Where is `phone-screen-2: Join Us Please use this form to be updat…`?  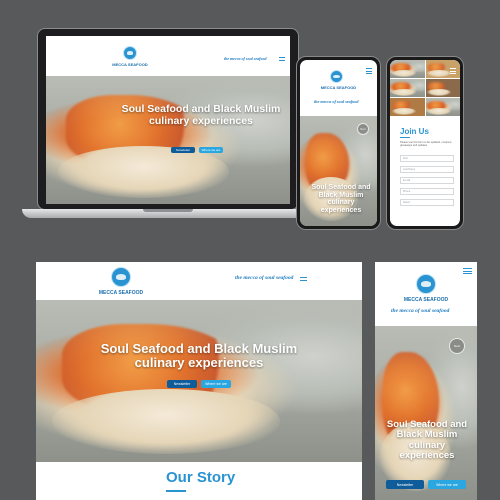 phone-screen-2: Join Us Please use this form to be updat… is located at coordinates (425, 143).